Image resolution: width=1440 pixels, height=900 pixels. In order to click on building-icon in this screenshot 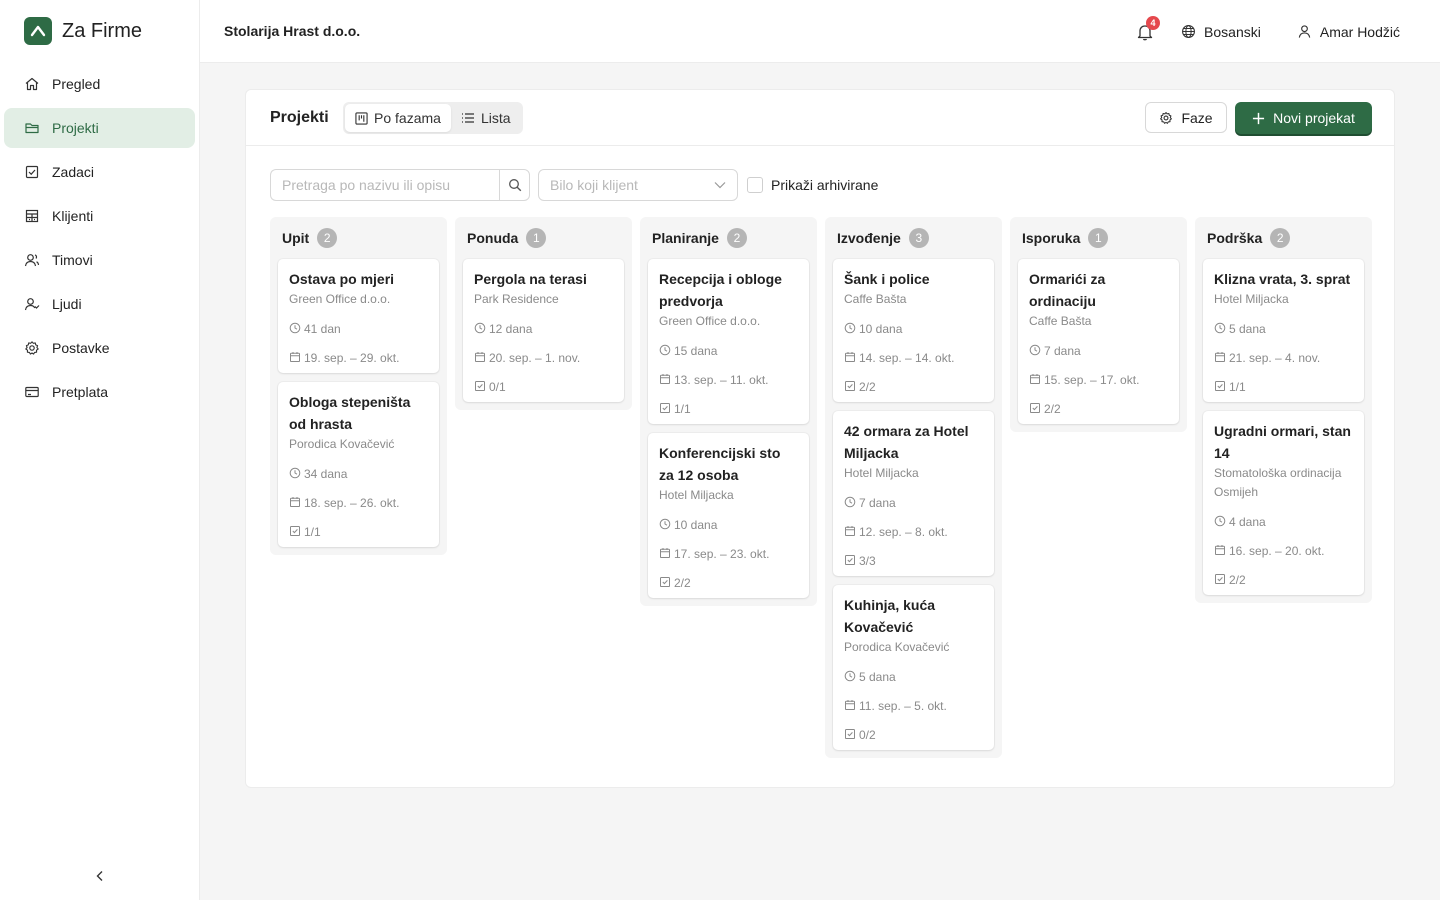, I will do `click(32, 216)`.